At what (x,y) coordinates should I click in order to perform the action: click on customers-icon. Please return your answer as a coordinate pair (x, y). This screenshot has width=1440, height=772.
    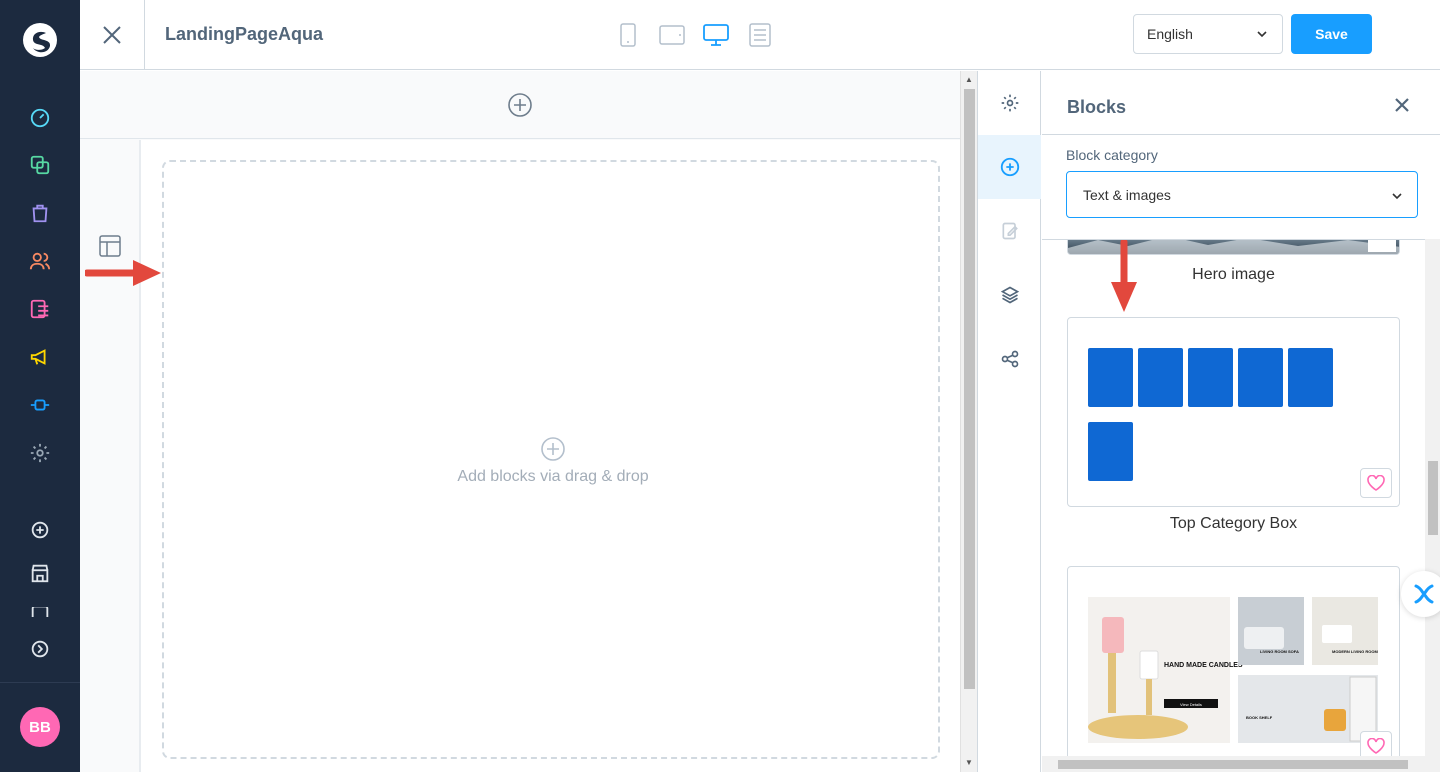
    Looking at the image, I should click on (40, 261).